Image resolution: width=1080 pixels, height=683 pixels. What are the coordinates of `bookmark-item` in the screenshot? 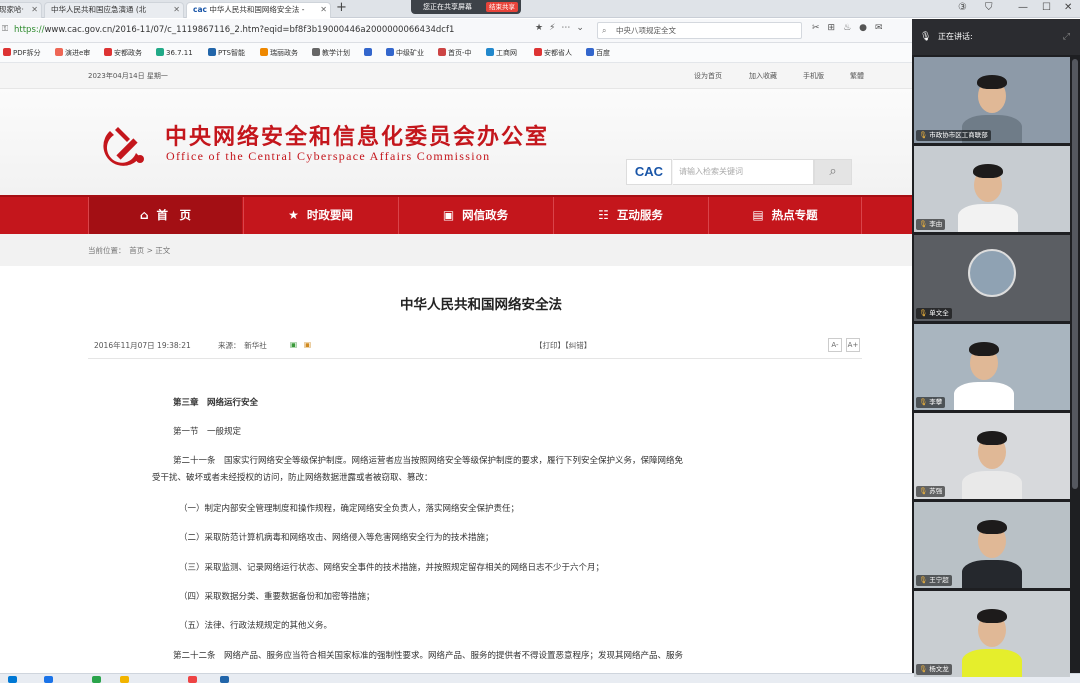 It's located at (369, 53).